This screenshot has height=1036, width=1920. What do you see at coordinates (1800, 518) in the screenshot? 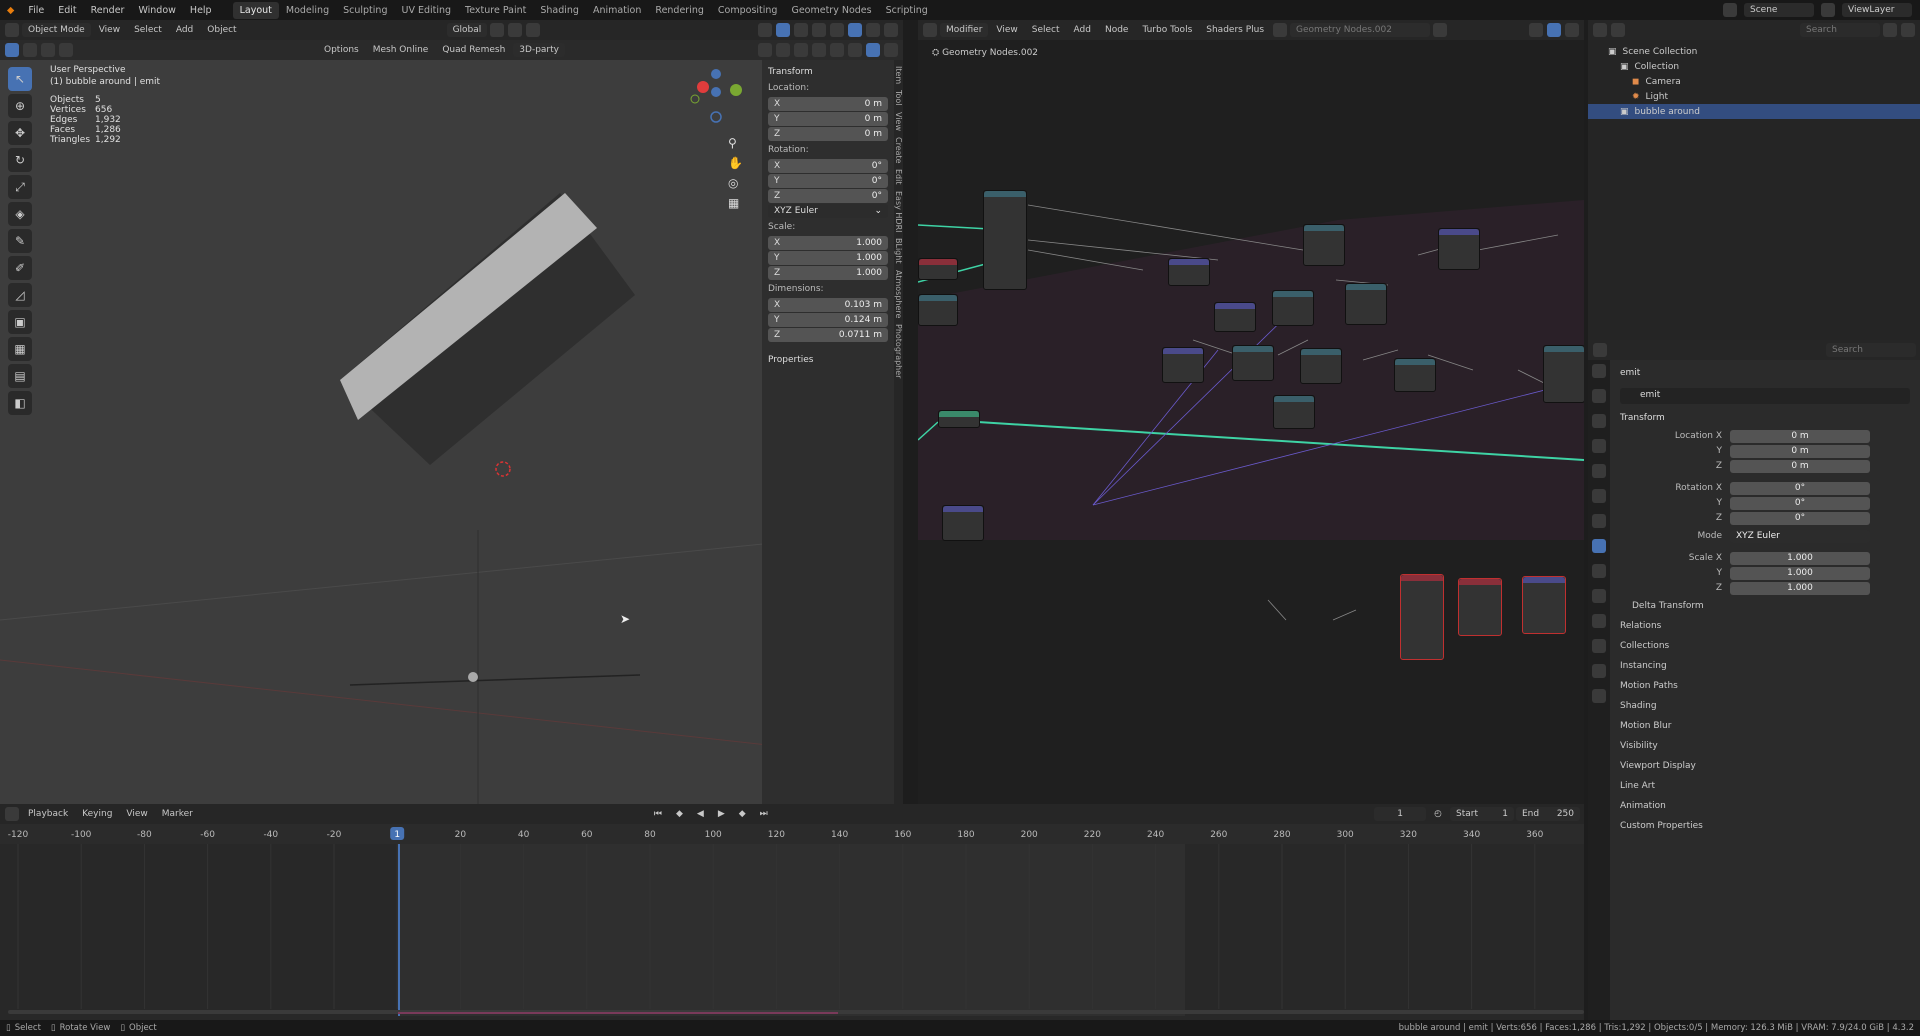
I see `rotation-z-field: 0°` at bounding box center [1800, 518].